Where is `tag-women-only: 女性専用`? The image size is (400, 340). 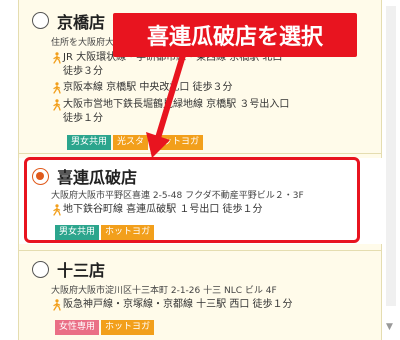 tag-women-only: 女性専用 is located at coordinates (77, 327).